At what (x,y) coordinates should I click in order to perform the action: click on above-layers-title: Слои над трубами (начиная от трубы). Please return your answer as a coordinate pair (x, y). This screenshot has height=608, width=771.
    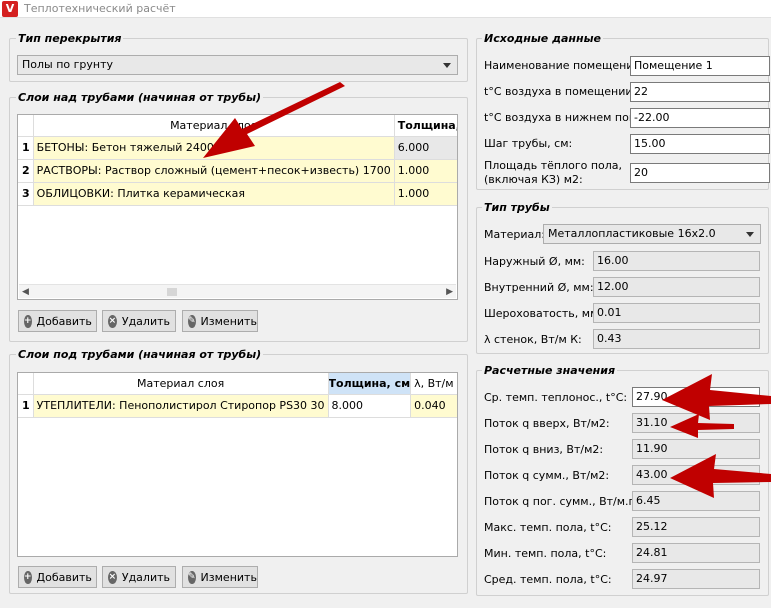
    Looking at the image, I should click on (140, 97).